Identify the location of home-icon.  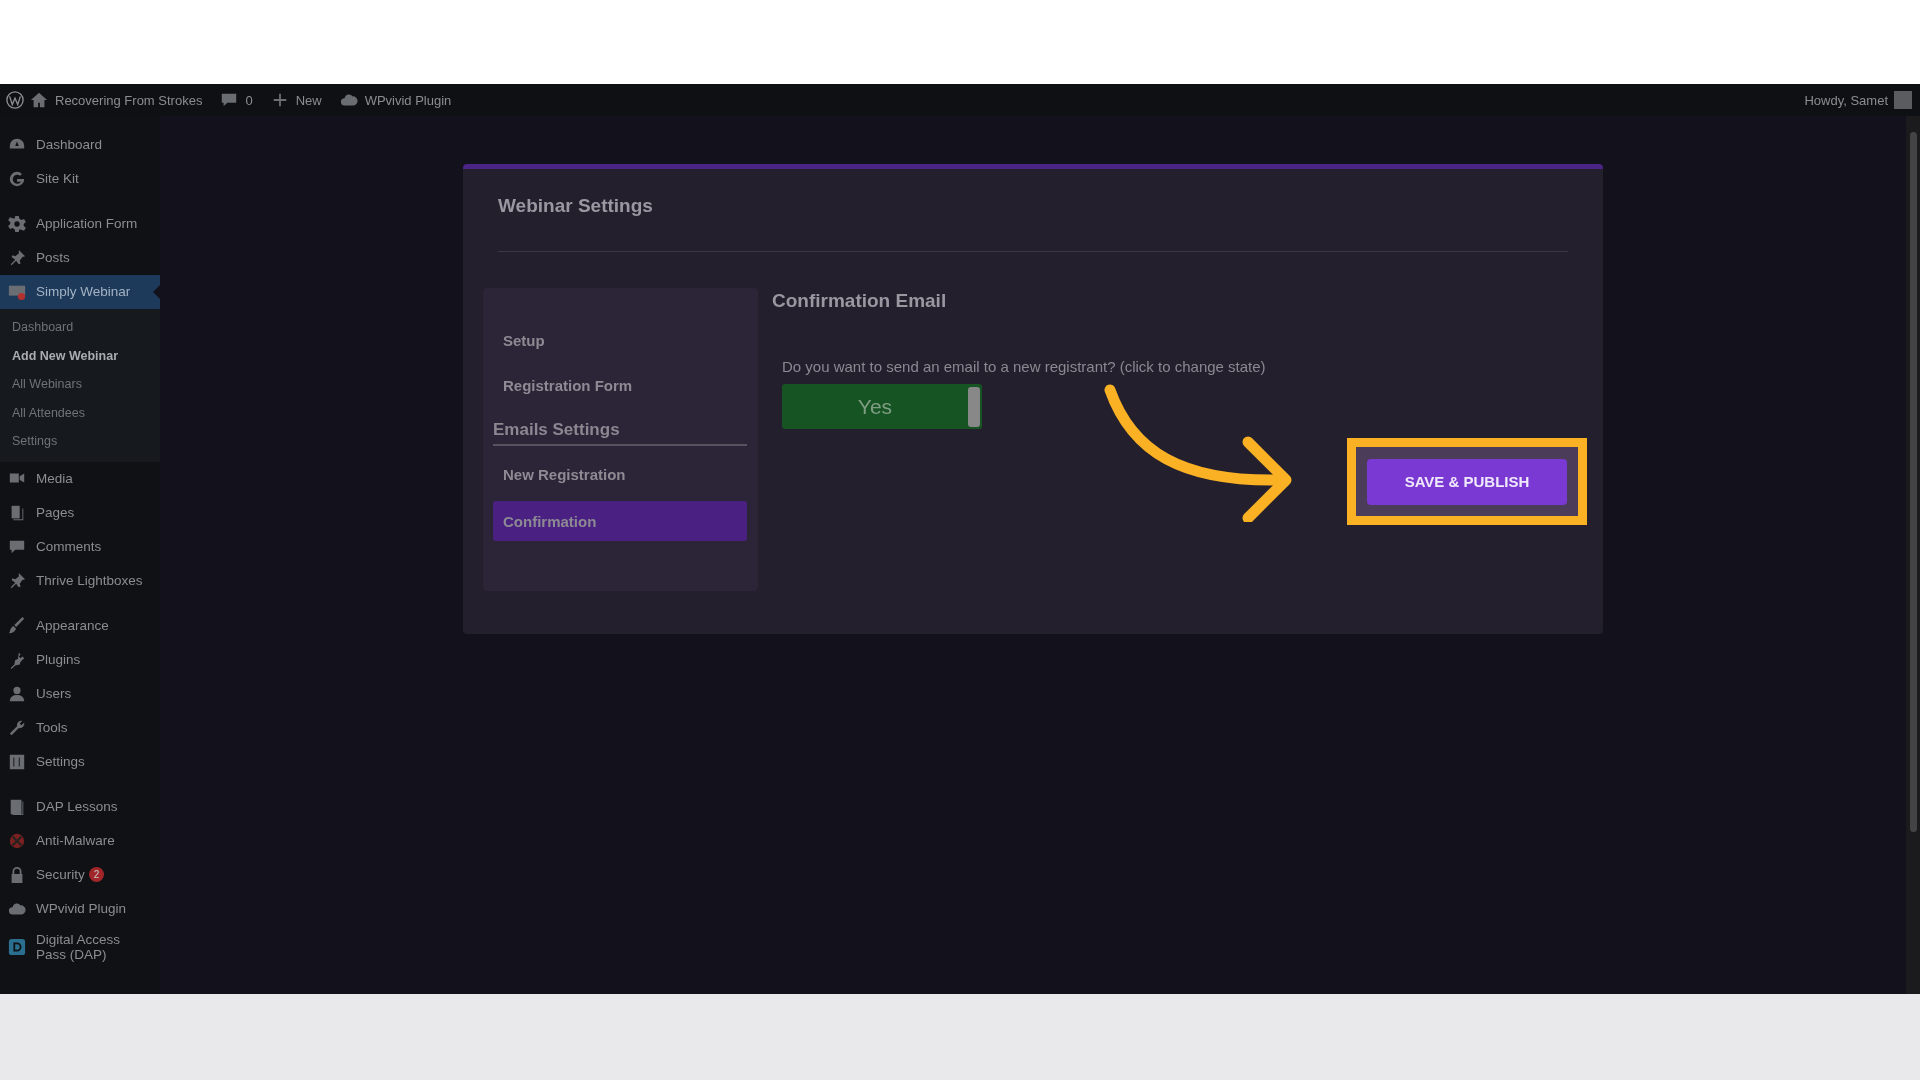
(39, 100).